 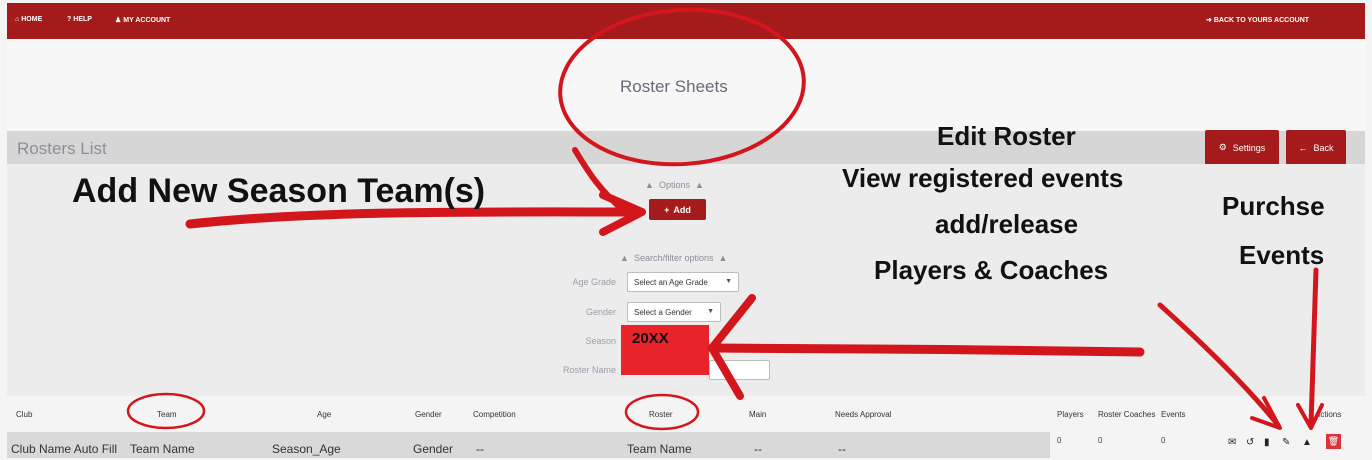 What do you see at coordinates (1232, 442) in the screenshot?
I see `envelope-icon: ✉` at bounding box center [1232, 442].